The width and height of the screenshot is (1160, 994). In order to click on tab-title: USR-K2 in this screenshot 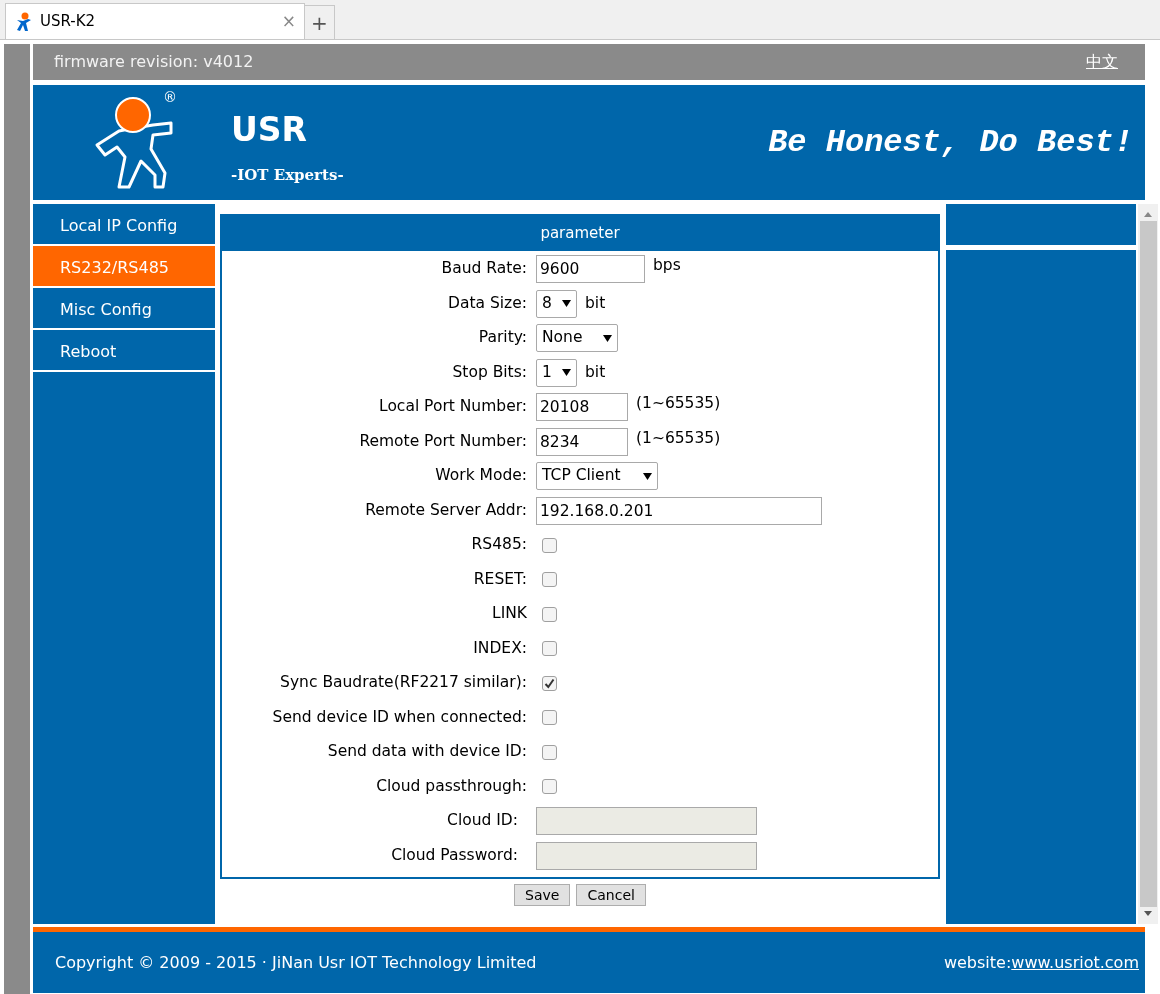, I will do `click(68, 22)`.